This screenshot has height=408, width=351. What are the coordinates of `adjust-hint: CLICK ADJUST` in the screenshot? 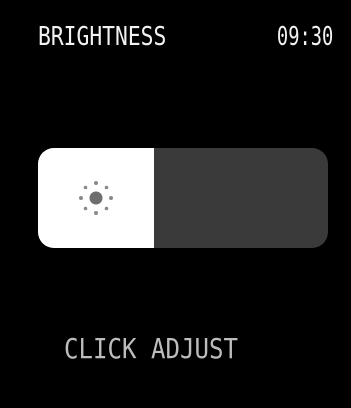 It's located at (151, 348).